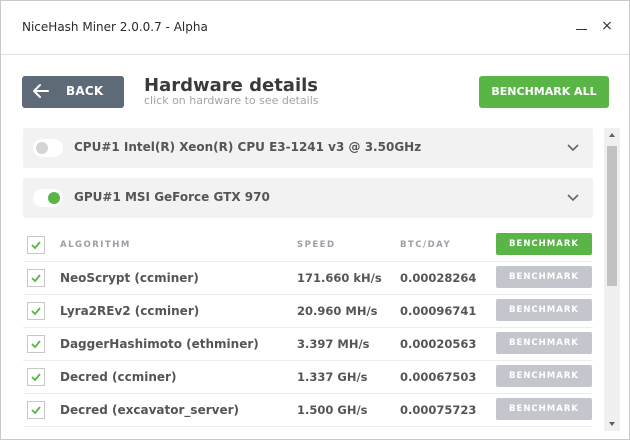 This screenshot has height=440, width=630. Describe the element at coordinates (438, 377) in the screenshot. I see `algorithm-btc-day: 0.00067503` at that location.